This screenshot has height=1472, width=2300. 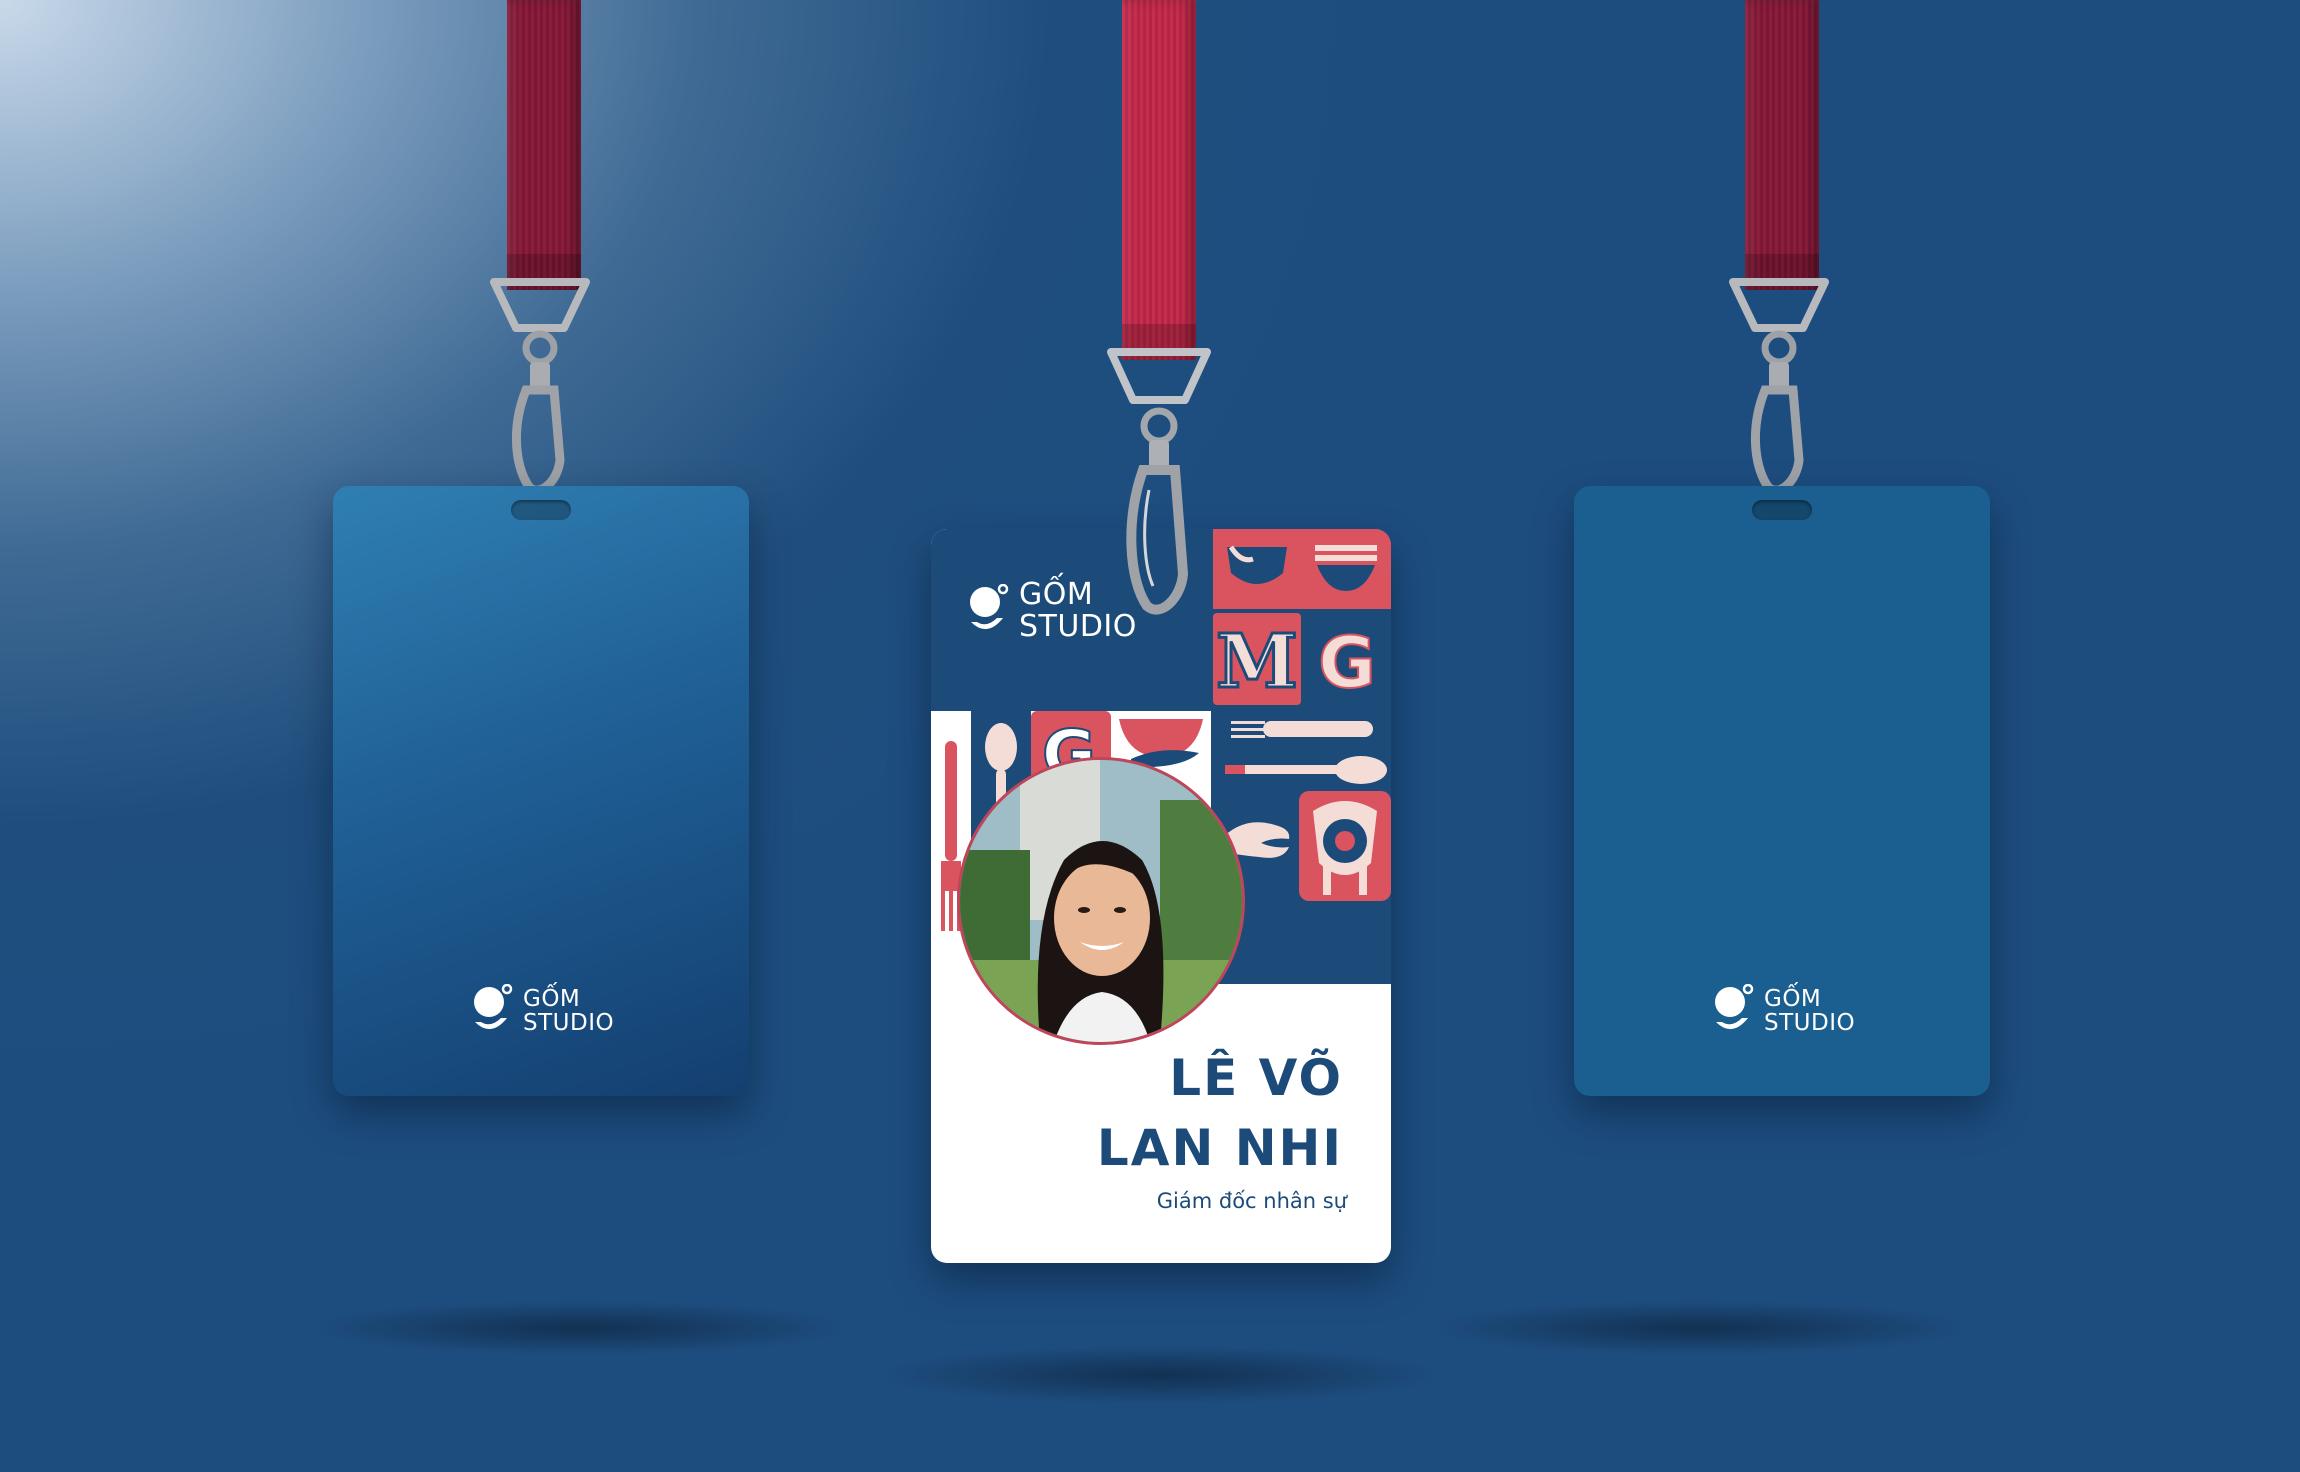 I want to click on letter-tile: M, so click(x=1257, y=659).